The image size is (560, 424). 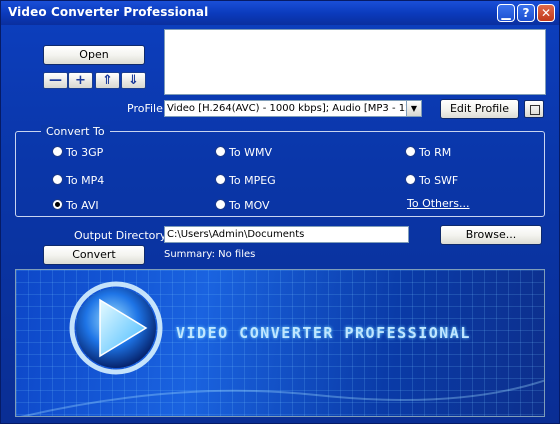 I want to click on convert-button: Convert, so click(x=94, y=255).